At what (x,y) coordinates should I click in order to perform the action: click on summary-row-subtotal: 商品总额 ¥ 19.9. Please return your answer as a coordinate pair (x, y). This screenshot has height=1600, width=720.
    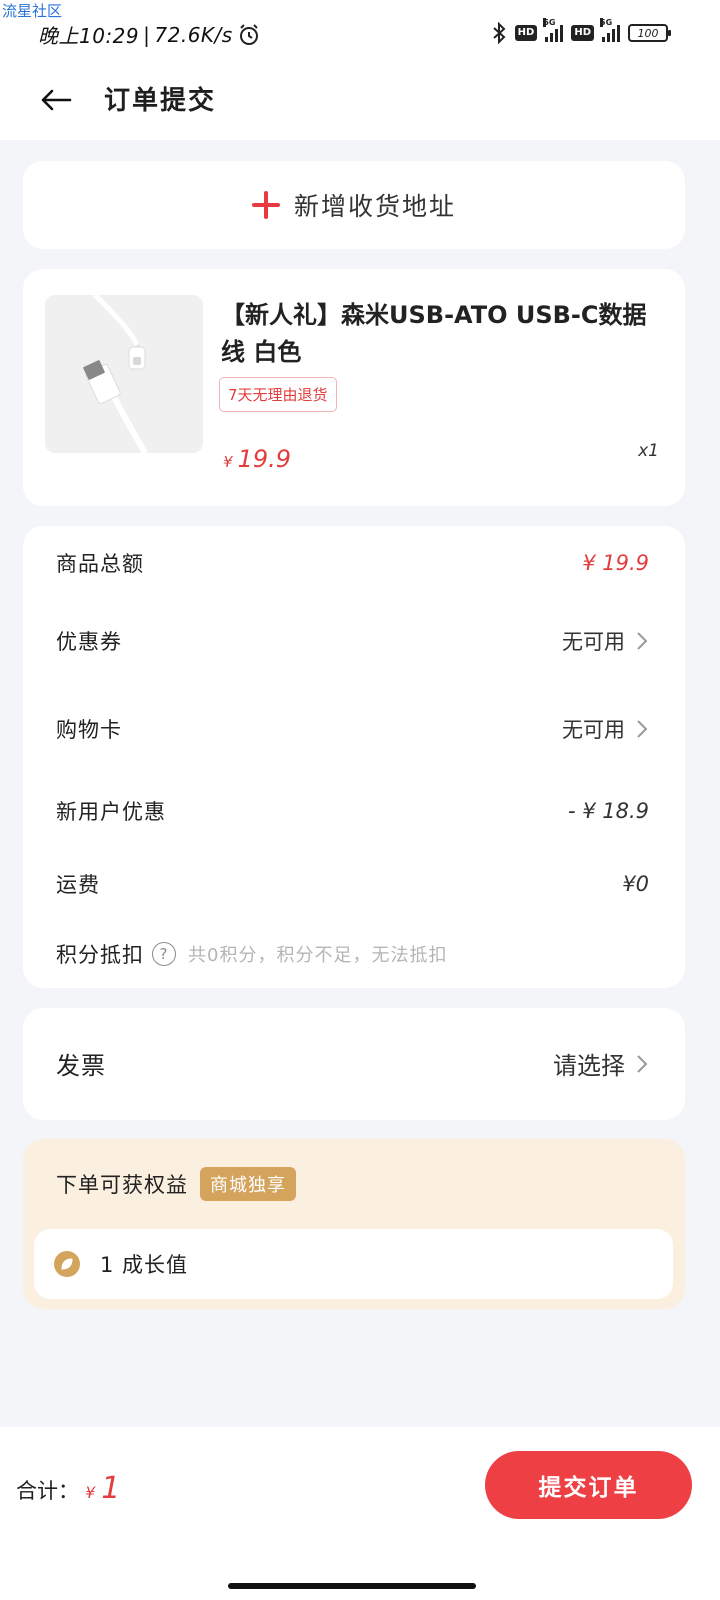
    Looking at the image, I should click on (352, 563).